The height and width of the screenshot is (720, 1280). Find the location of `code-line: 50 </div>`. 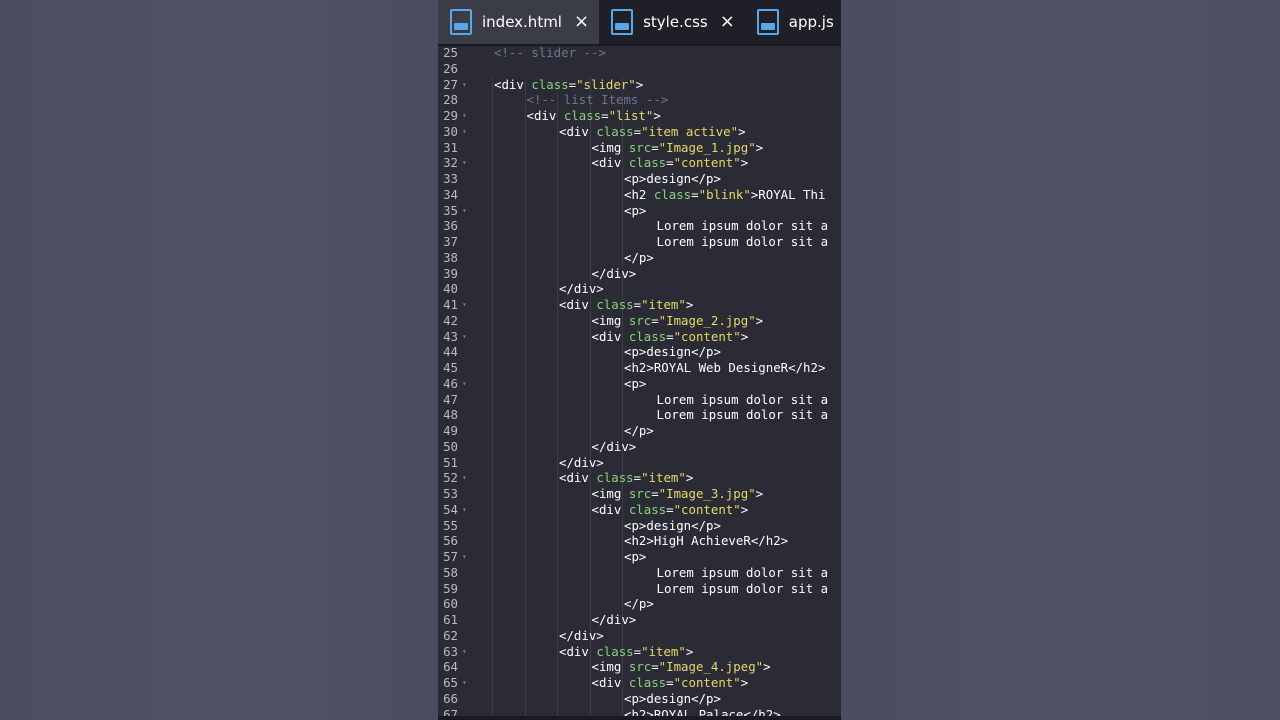

code-line: 50 </div> is located at coordinates (639, 447).